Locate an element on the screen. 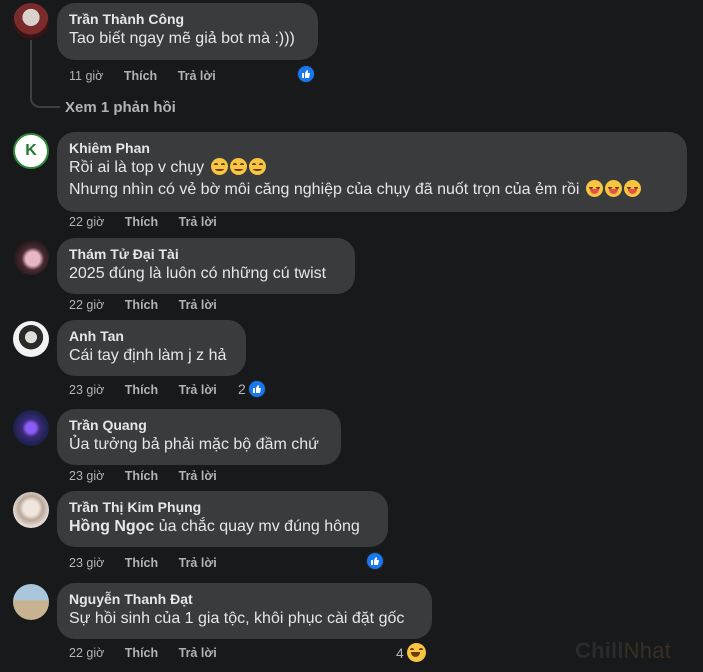 This screenshot has width=703, height=672. reaction-count: 4 is located at coordinates (400, 652).